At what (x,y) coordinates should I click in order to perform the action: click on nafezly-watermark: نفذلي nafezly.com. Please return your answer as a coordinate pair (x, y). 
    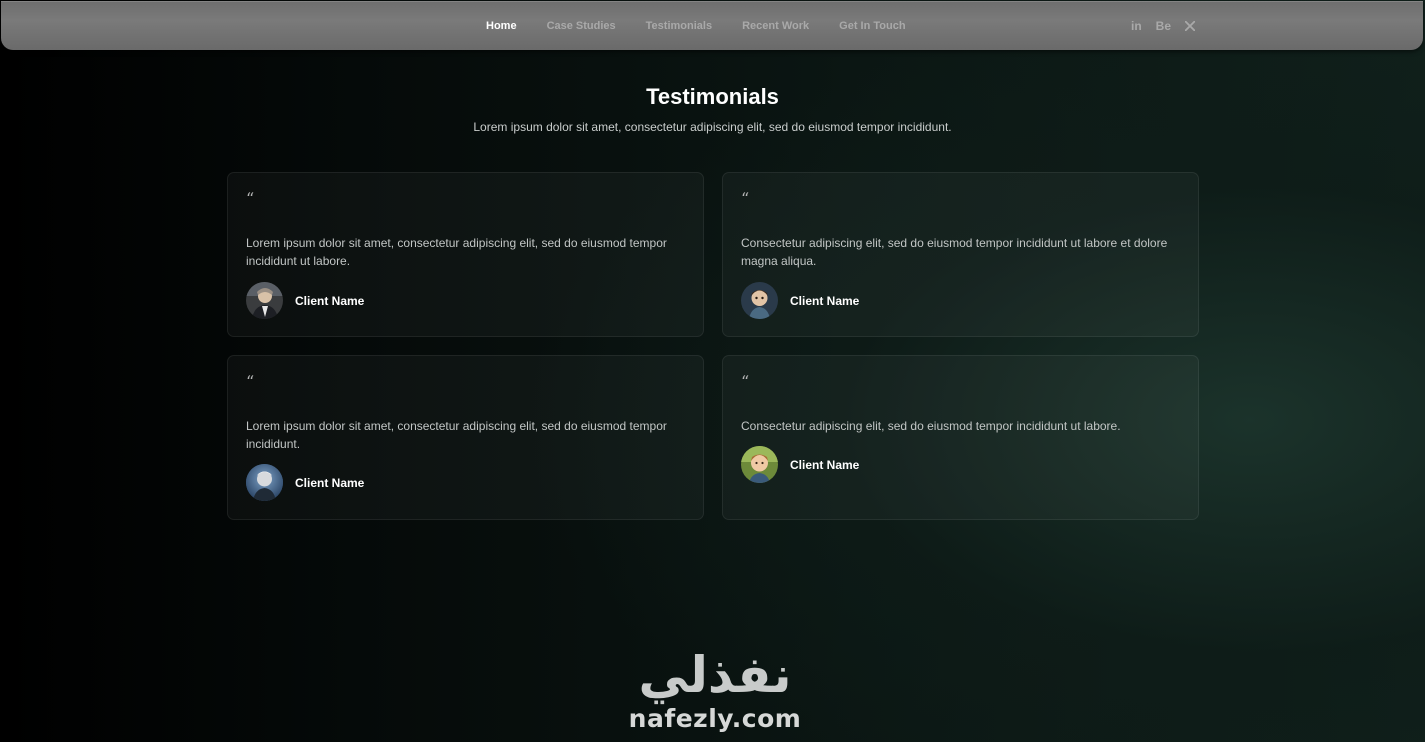
    Looking at the image, I should click on (715, 689).